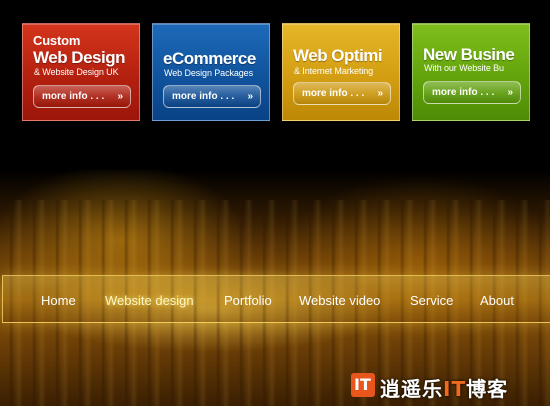 The height and width of the screenshot is (406, 550). I want to click on box-subtitle: & Internet Marketing, so click(334, 71).